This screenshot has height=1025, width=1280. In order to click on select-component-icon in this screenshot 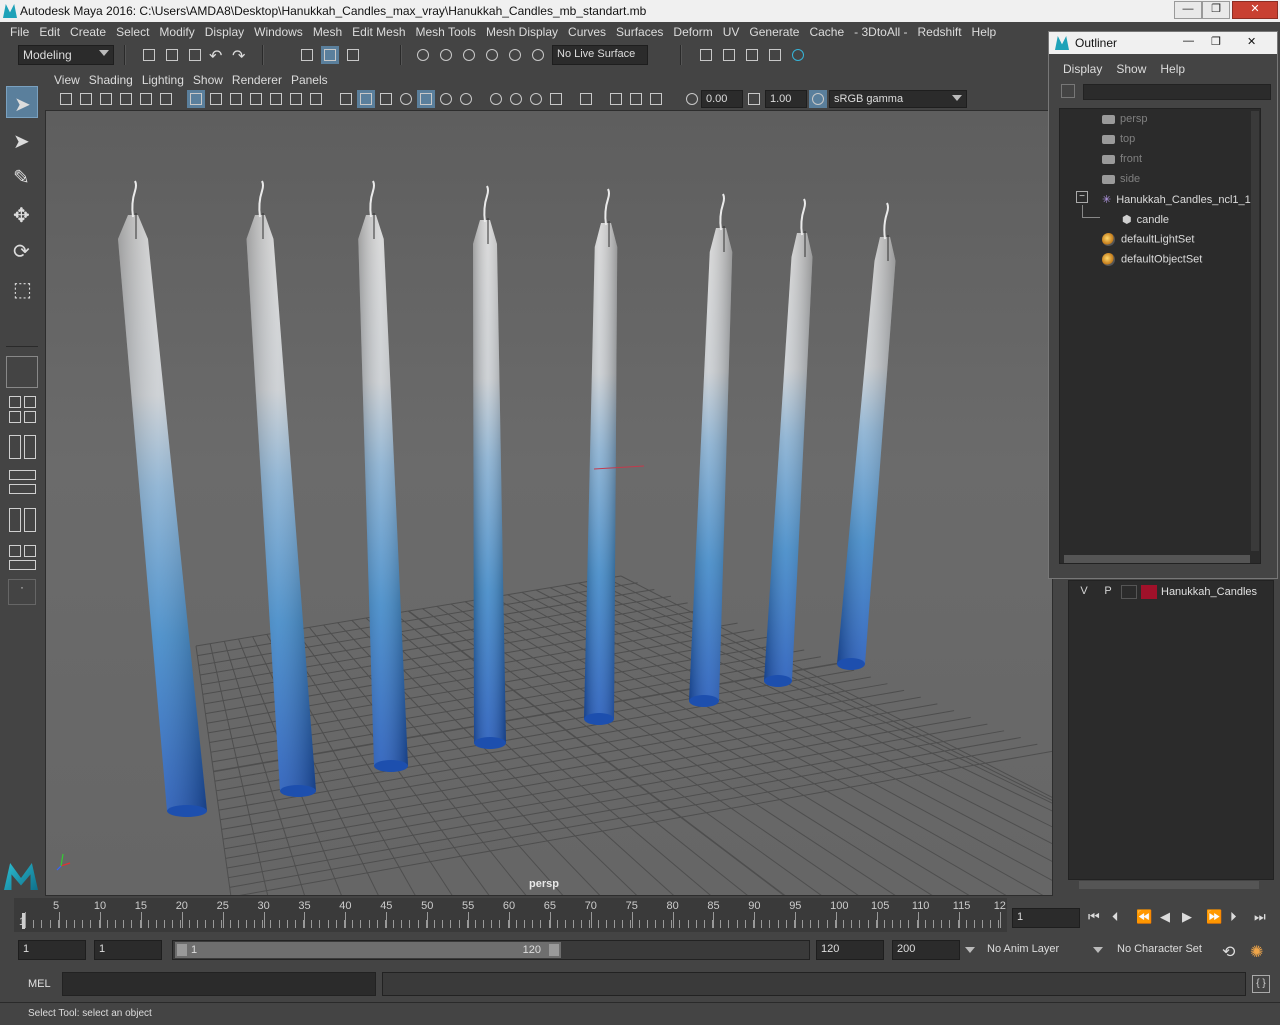, I will do `click(353, 55)`.